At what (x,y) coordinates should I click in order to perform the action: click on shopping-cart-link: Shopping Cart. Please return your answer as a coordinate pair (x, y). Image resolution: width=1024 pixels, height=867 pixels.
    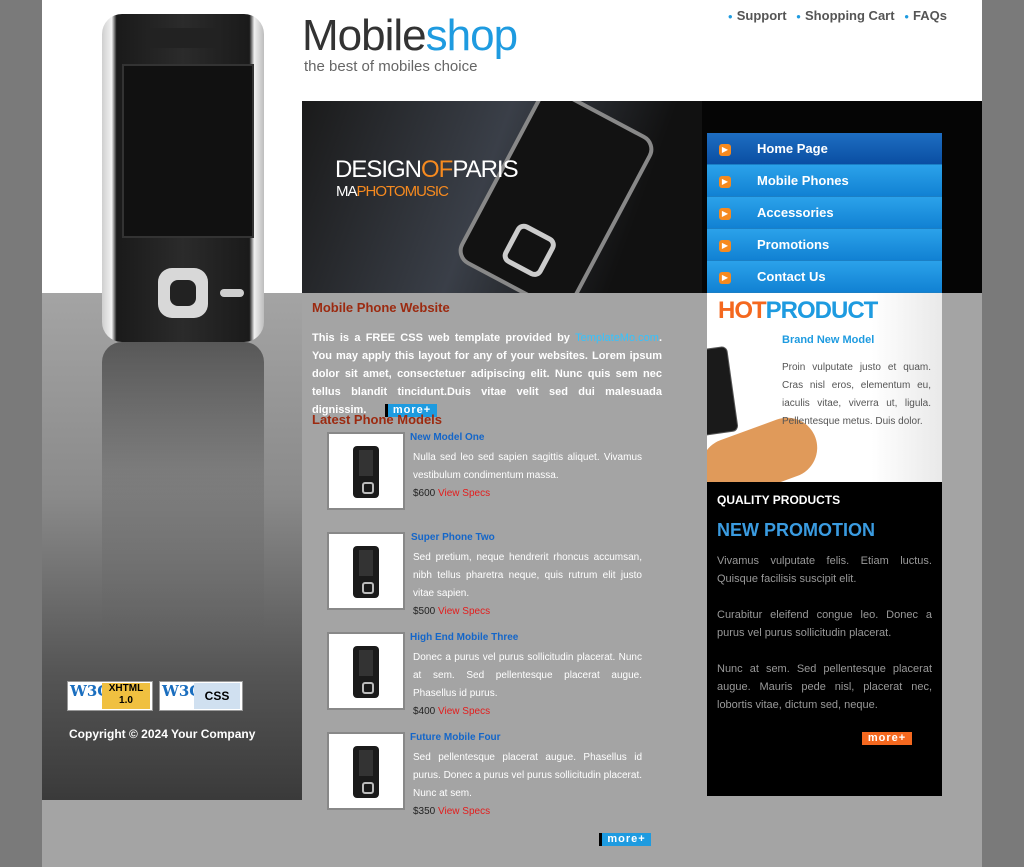
    Looking at the image, I should click on (845, 15).